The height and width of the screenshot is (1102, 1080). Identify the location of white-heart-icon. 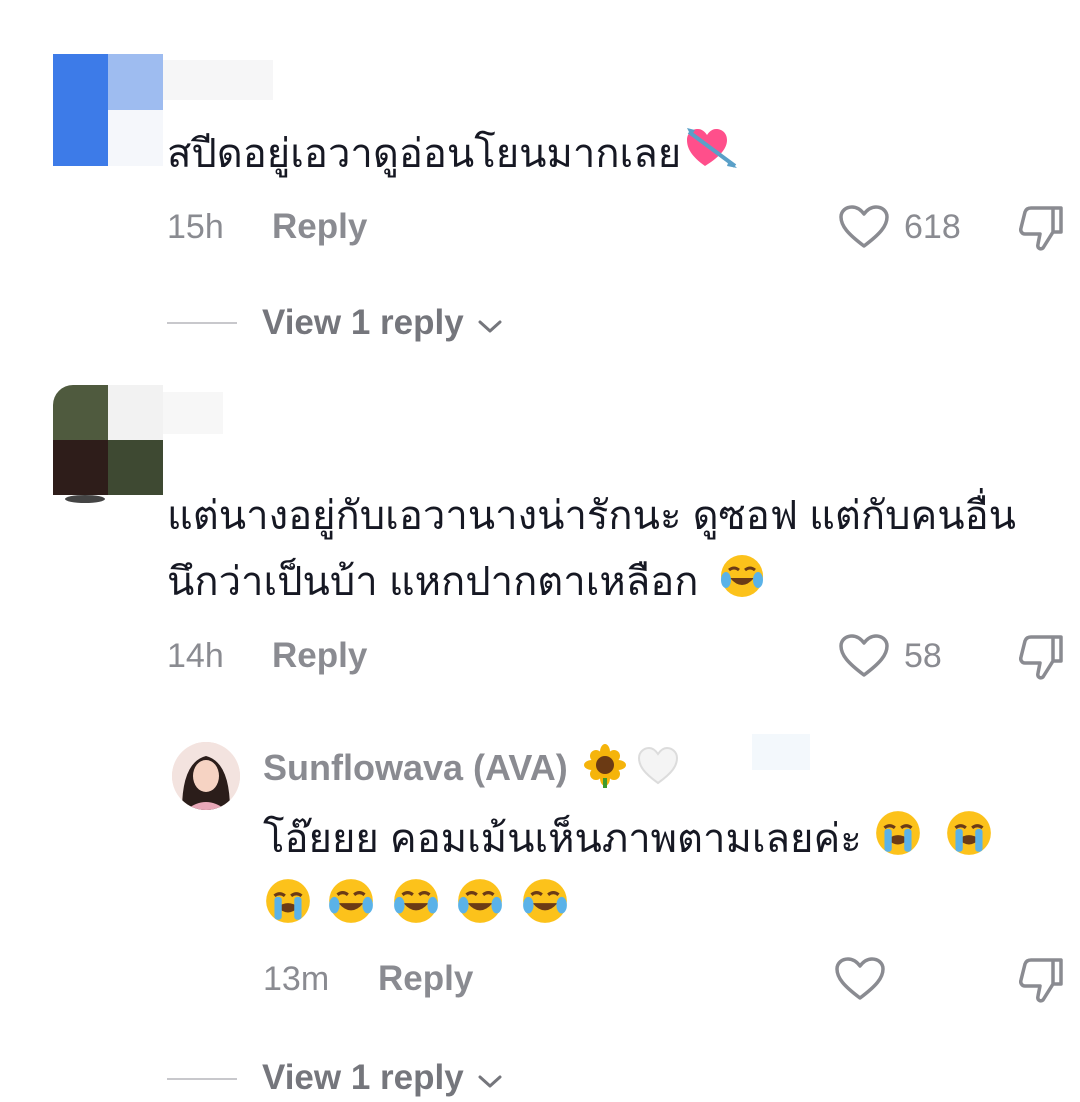
(658, 770).